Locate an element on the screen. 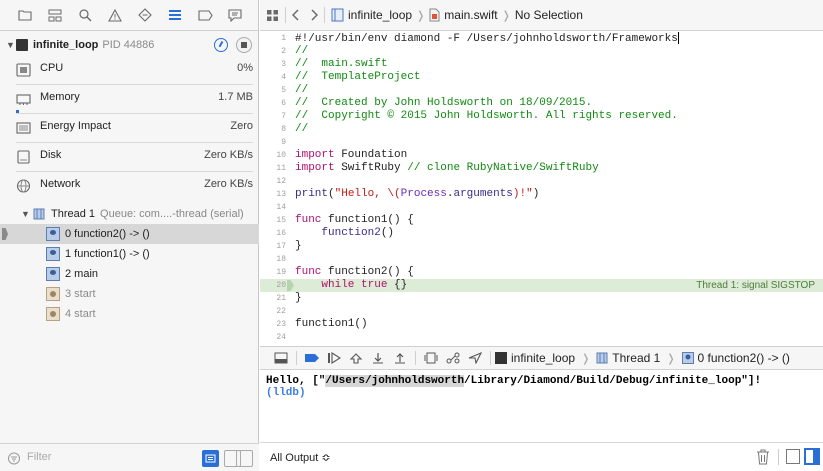 This screenshot has width=823, height=471. output-scope-popup: All Output ≎ is located at coordinates (300, 457).